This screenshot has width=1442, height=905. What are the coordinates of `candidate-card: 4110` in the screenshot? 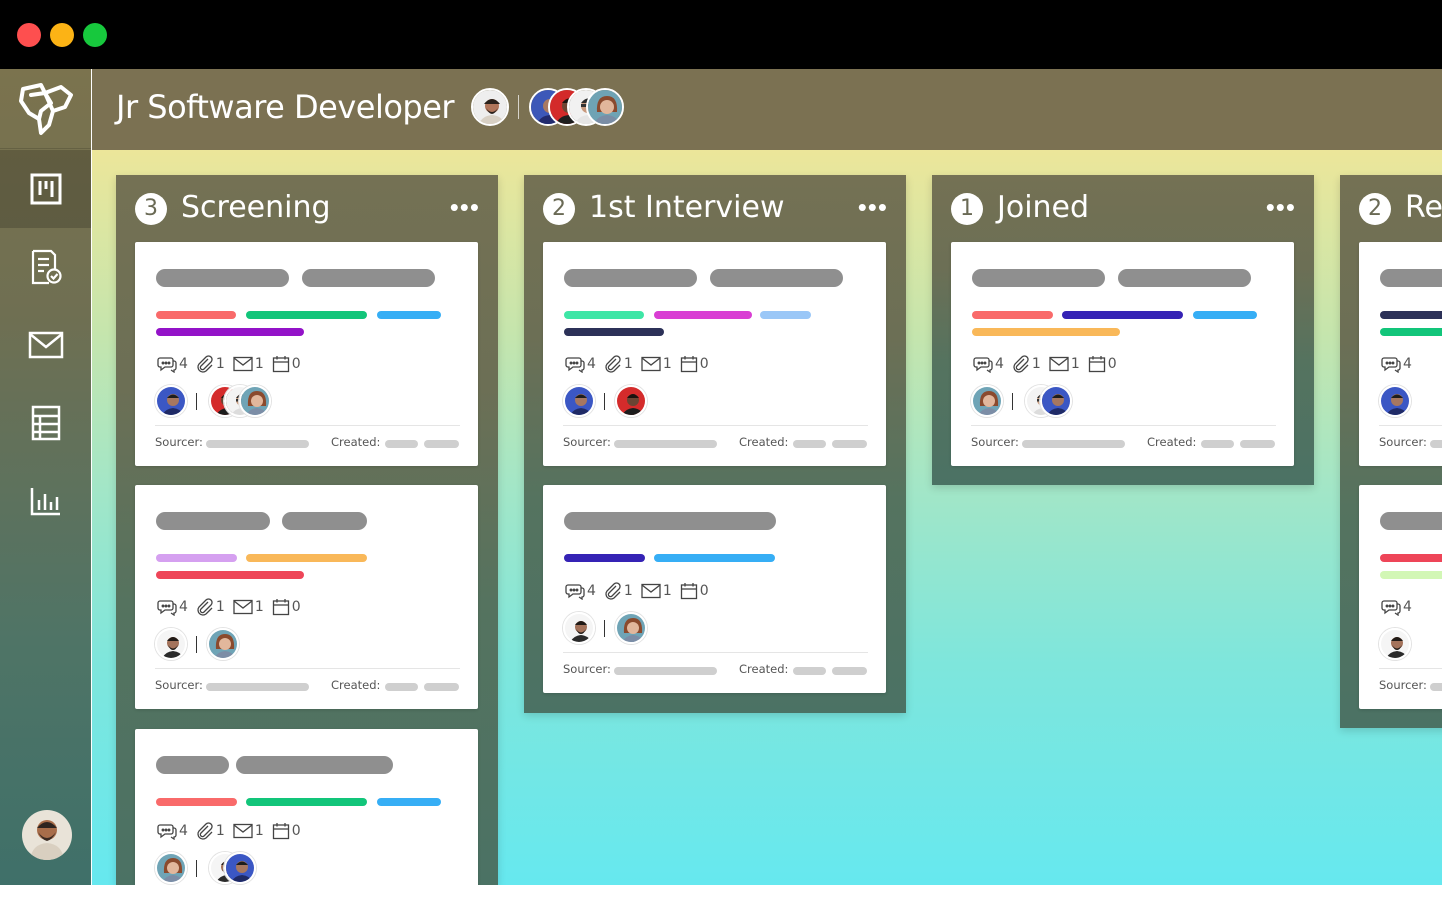 It's located at (306, 807).